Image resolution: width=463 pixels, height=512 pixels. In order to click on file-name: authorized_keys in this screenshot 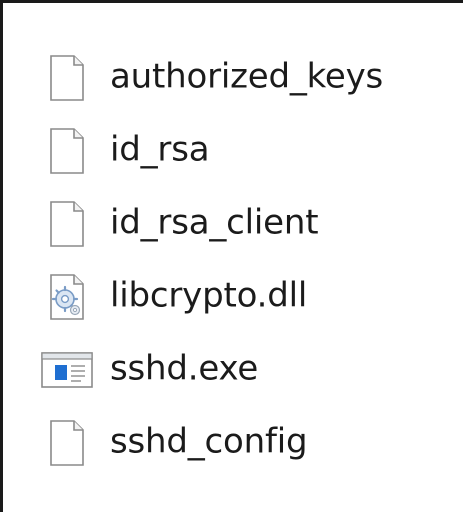, I will do `click(247, 75)`.